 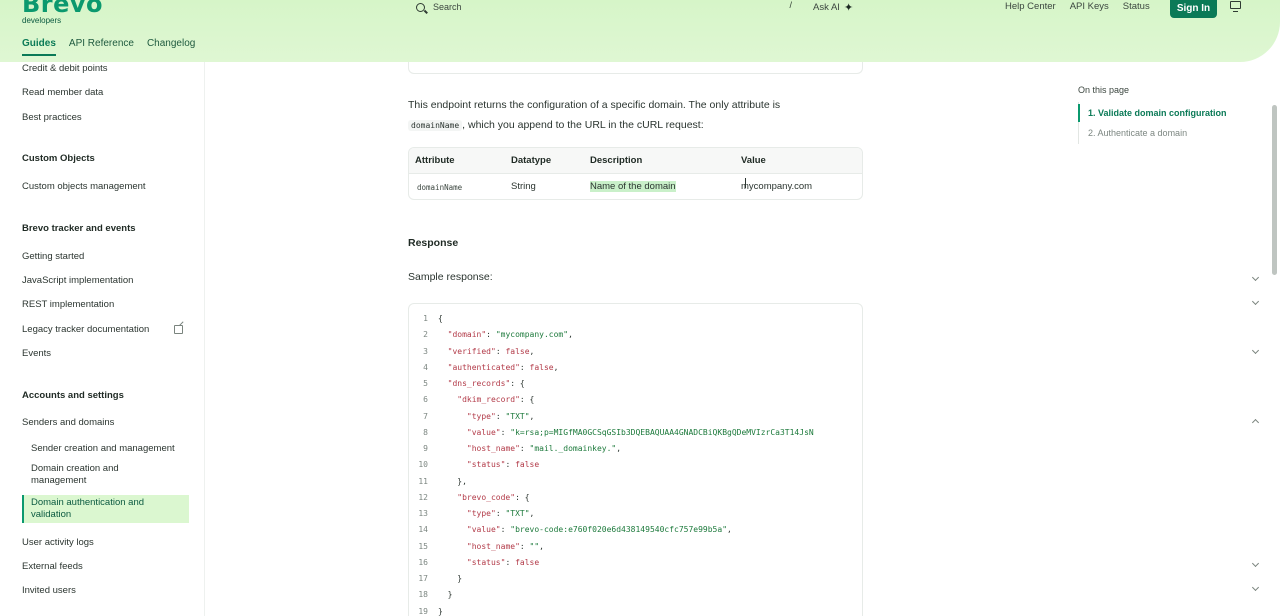 What do you see at coordinates (425, 383) in the screenshot?
I see `line-number: 5` at bounding box center [425, 383].